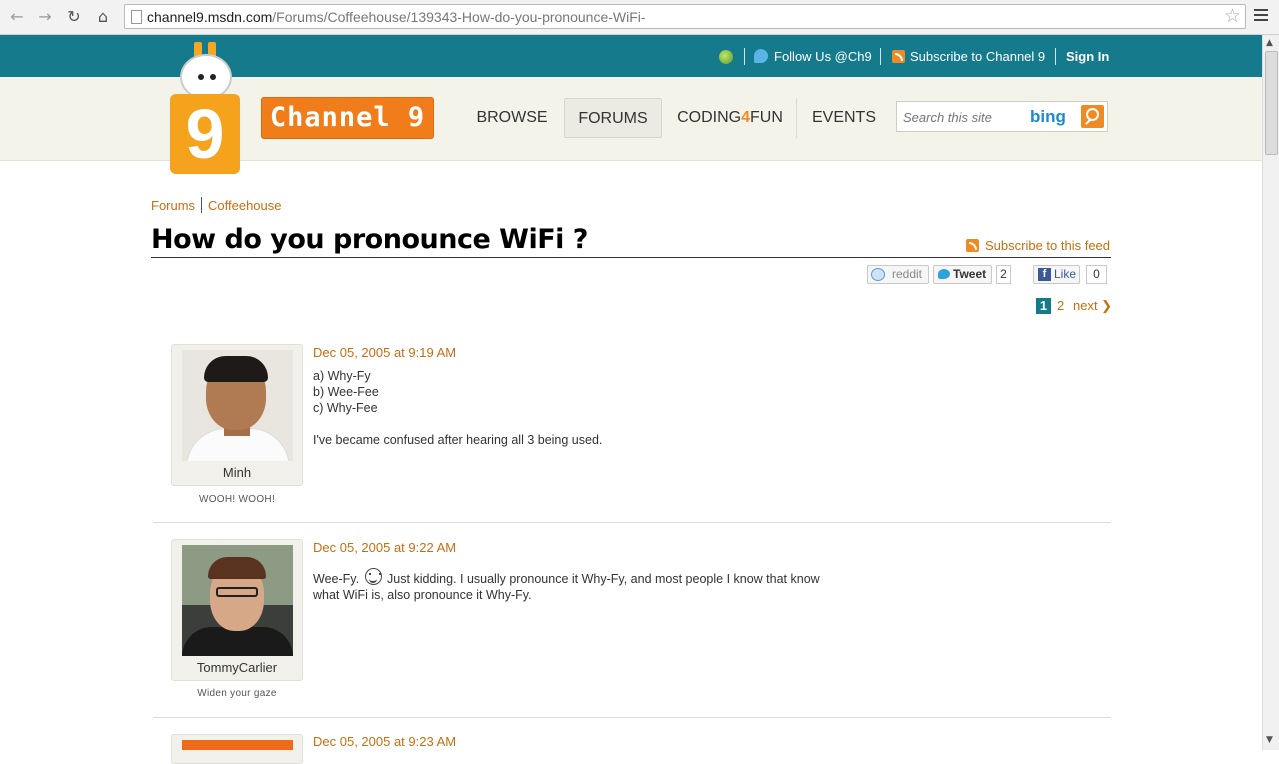 The image size is (1279, 764). I want to click on channel9-brand: Channel 9, so click(347, 118).